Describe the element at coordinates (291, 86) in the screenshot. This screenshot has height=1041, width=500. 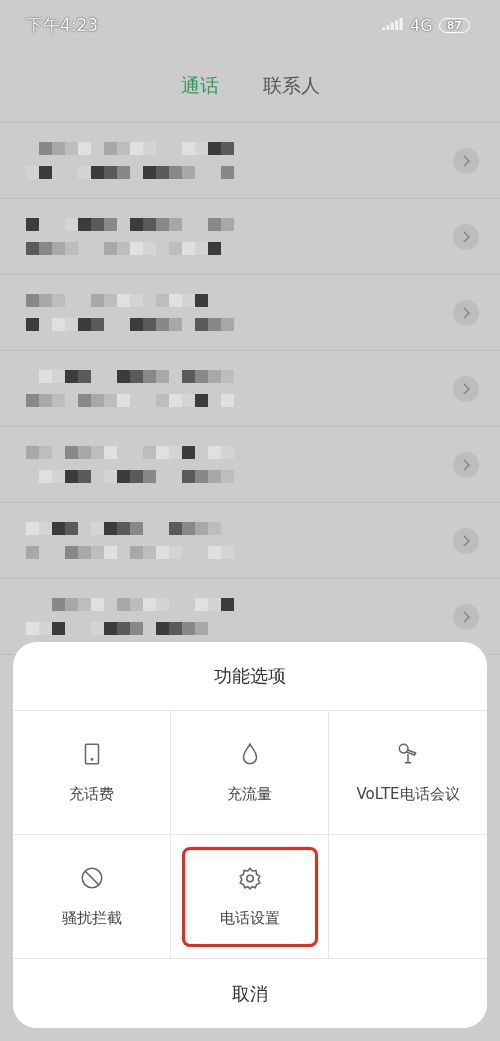
I see `tab: 联系人` at that location.